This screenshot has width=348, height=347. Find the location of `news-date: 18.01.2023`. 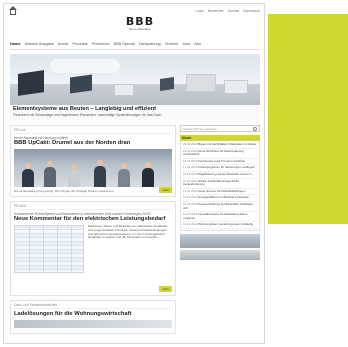

news-date: 18.01.2023 is located at coordinates (190, 160).